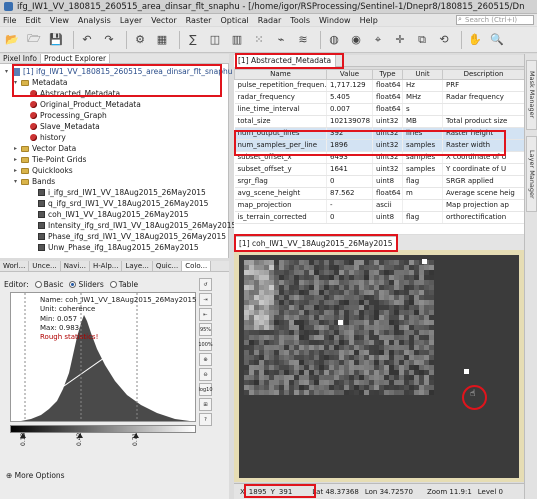 The width and height of the screenshot is (537, 499). Describe the element at coordinates (495, 20) in the screenshot. I see `search-input: Search (Ctrl+I)` at that location.